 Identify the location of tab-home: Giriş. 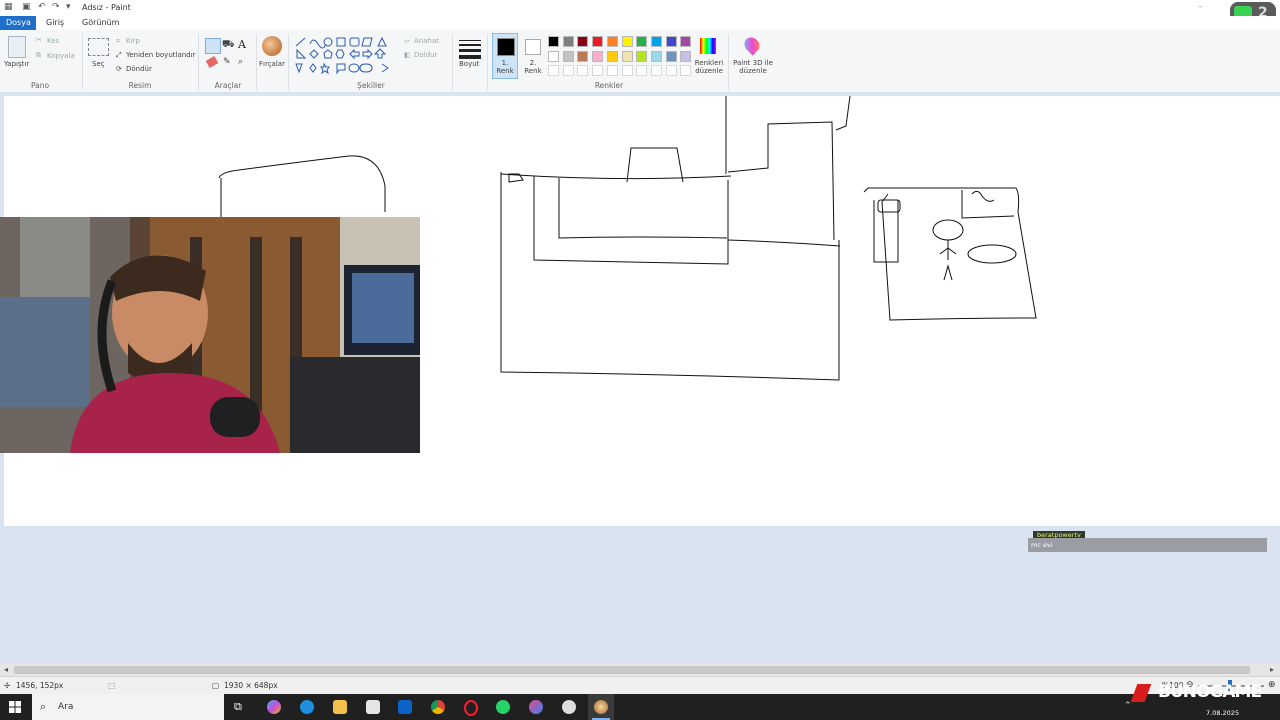
(55, 23).